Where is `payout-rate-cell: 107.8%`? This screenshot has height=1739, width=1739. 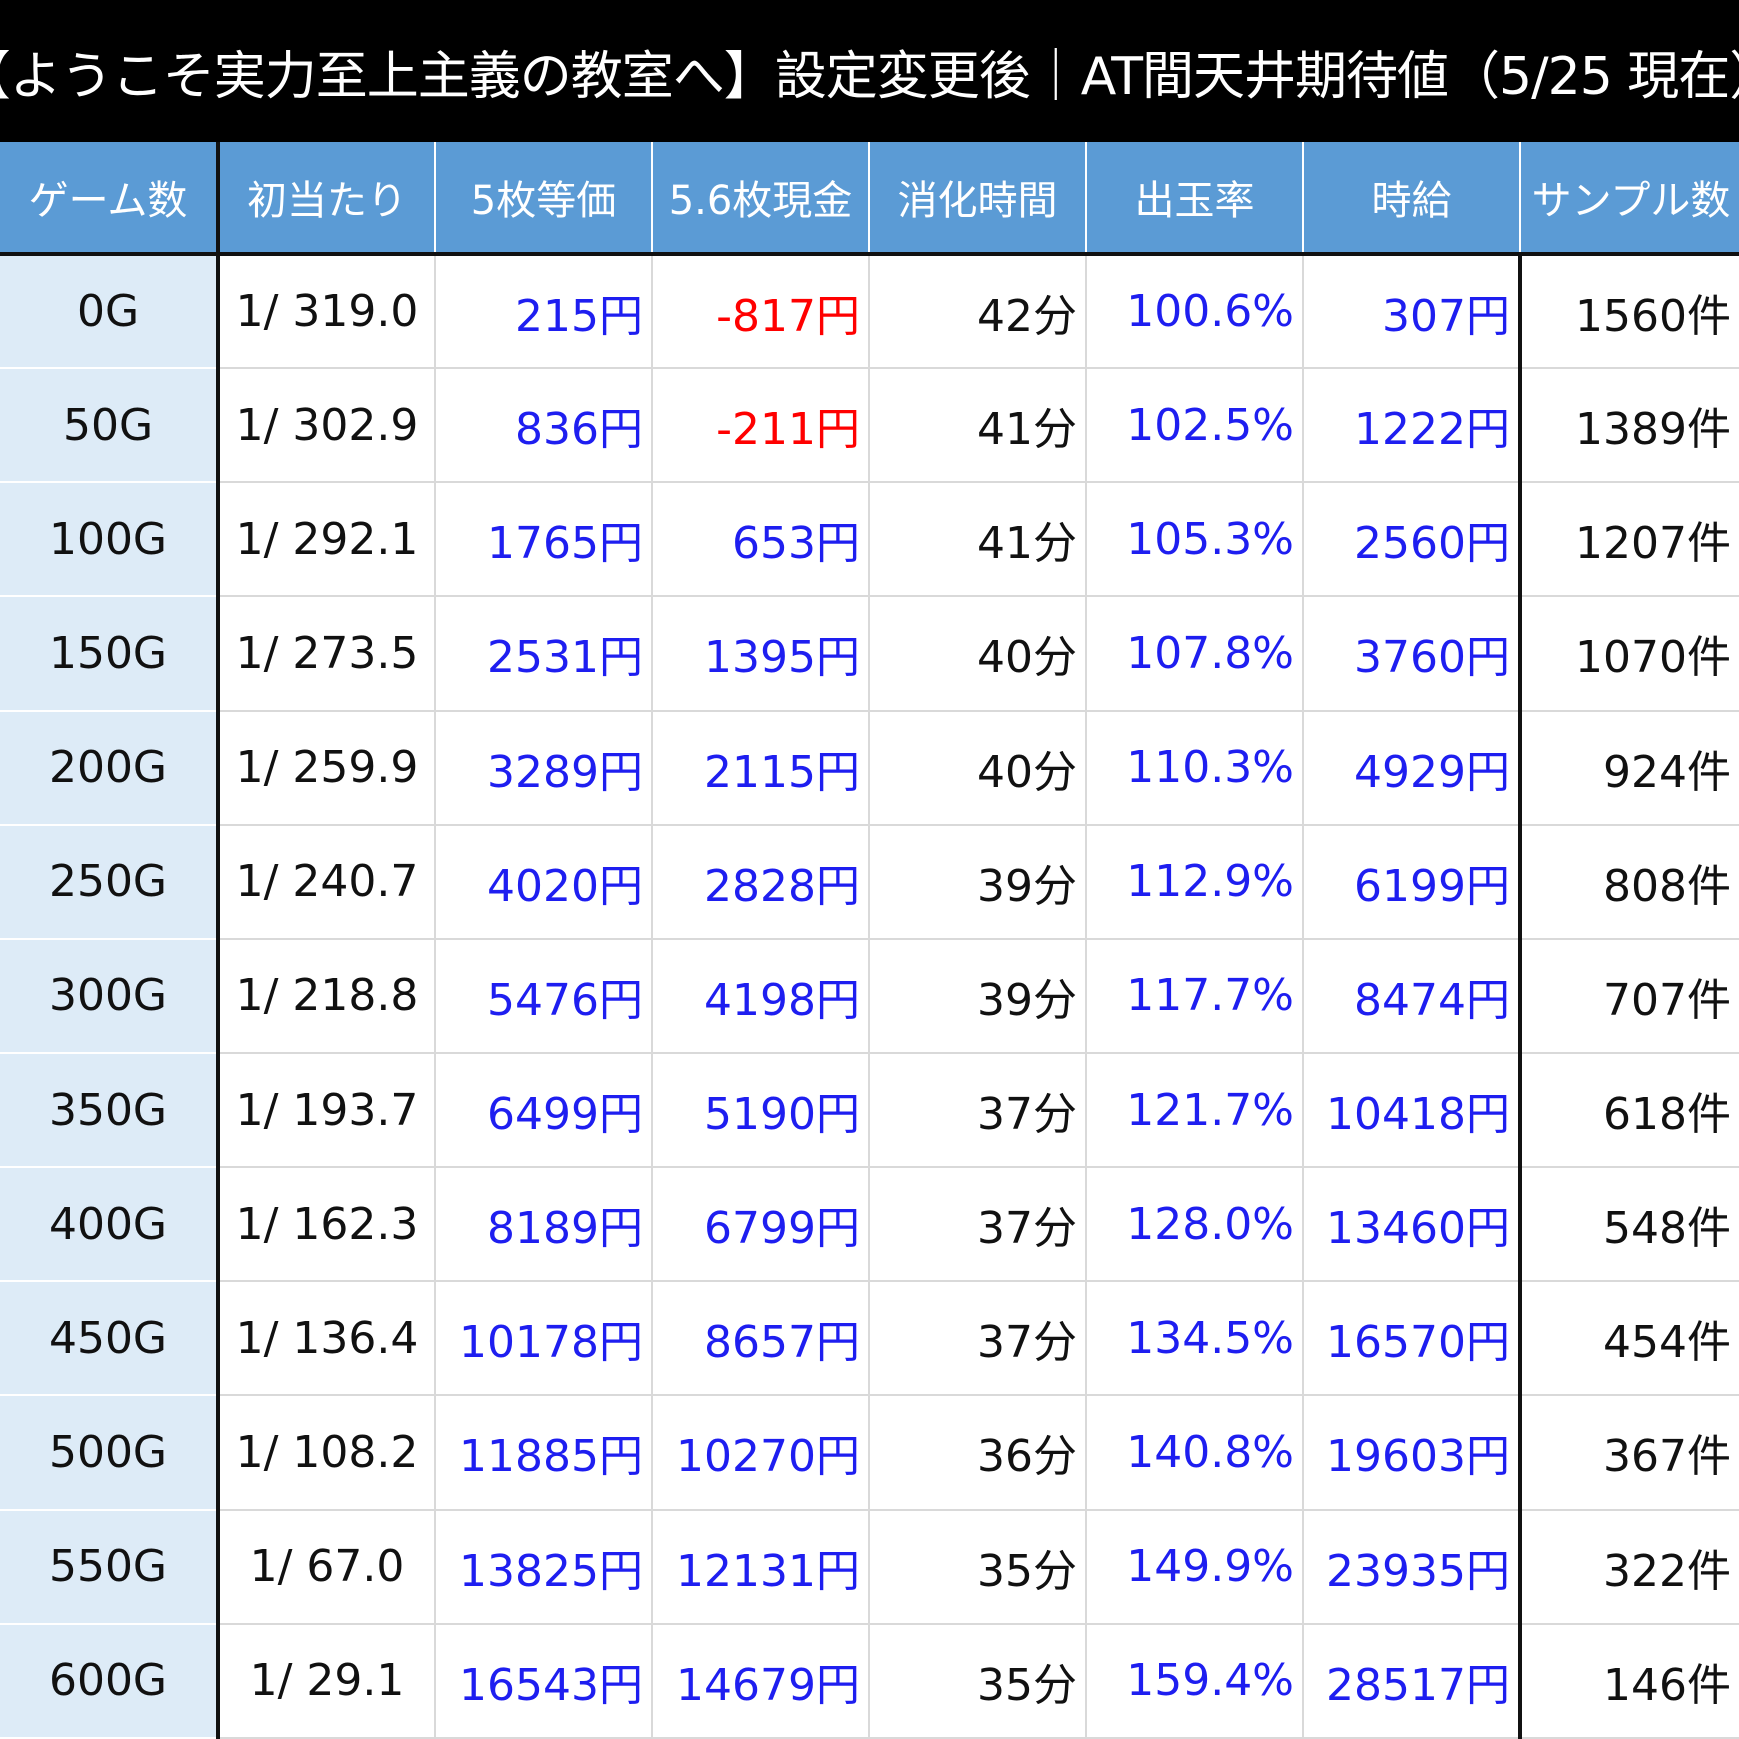
payout-rate-cell: 107.8% is located at coordinates (1195, 654).